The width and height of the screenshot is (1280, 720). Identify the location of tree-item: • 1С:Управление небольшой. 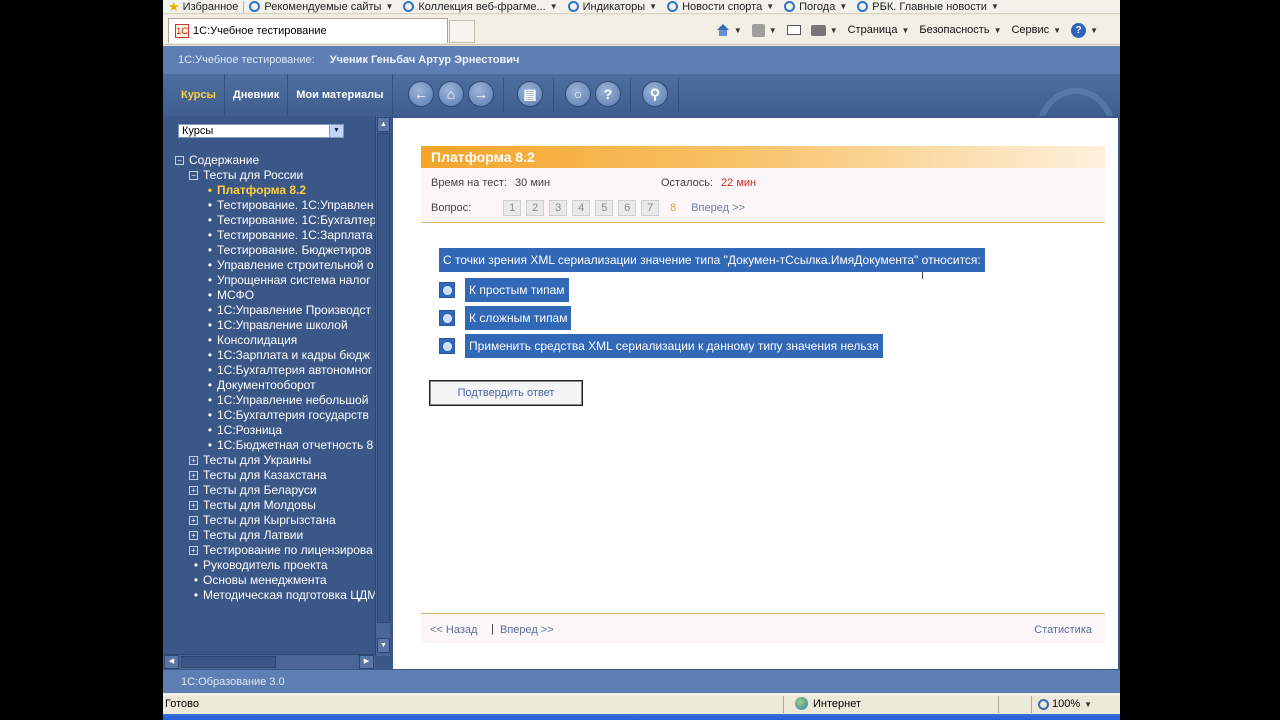
(275, 400).